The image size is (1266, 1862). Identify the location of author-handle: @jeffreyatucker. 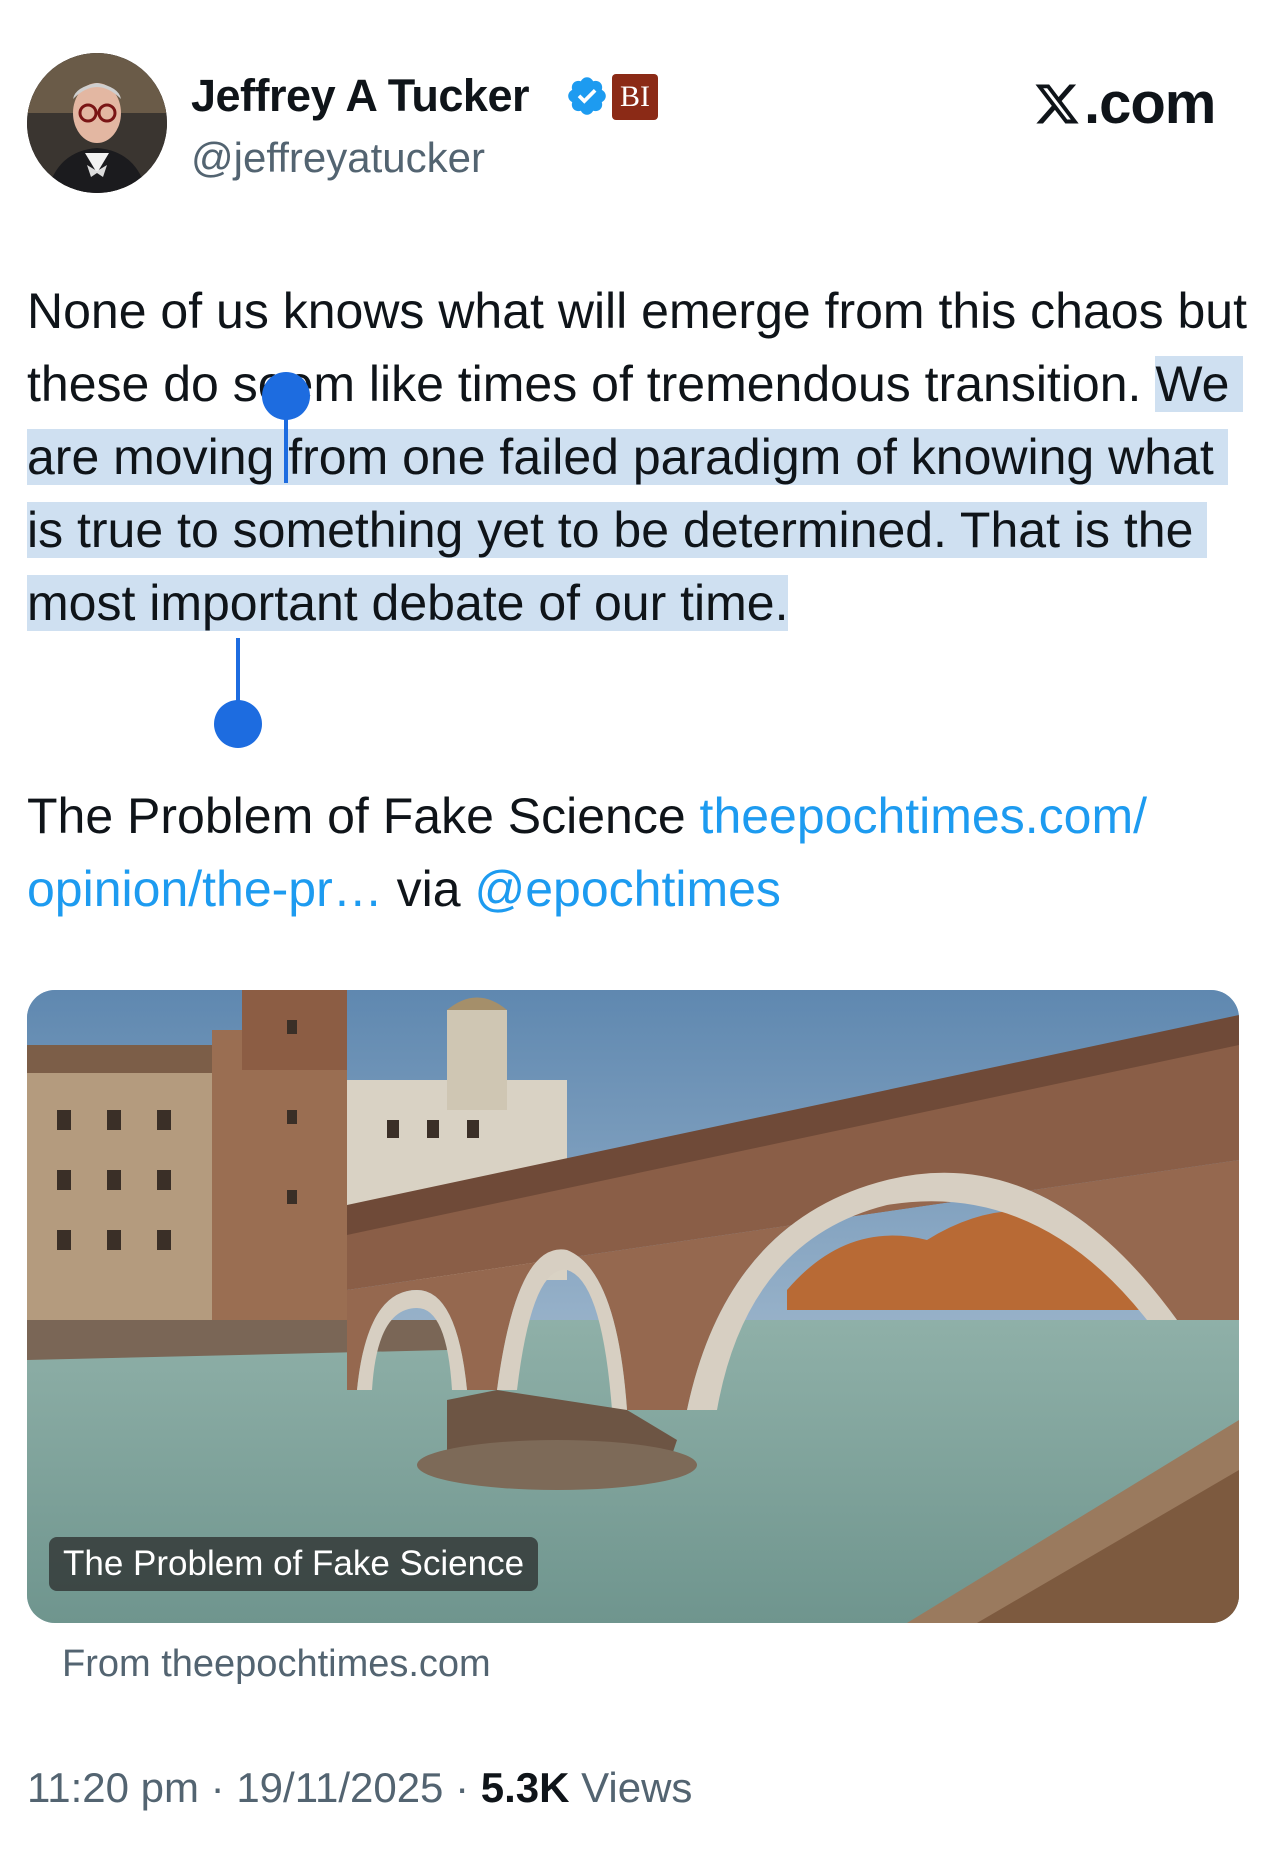
(338, 158).